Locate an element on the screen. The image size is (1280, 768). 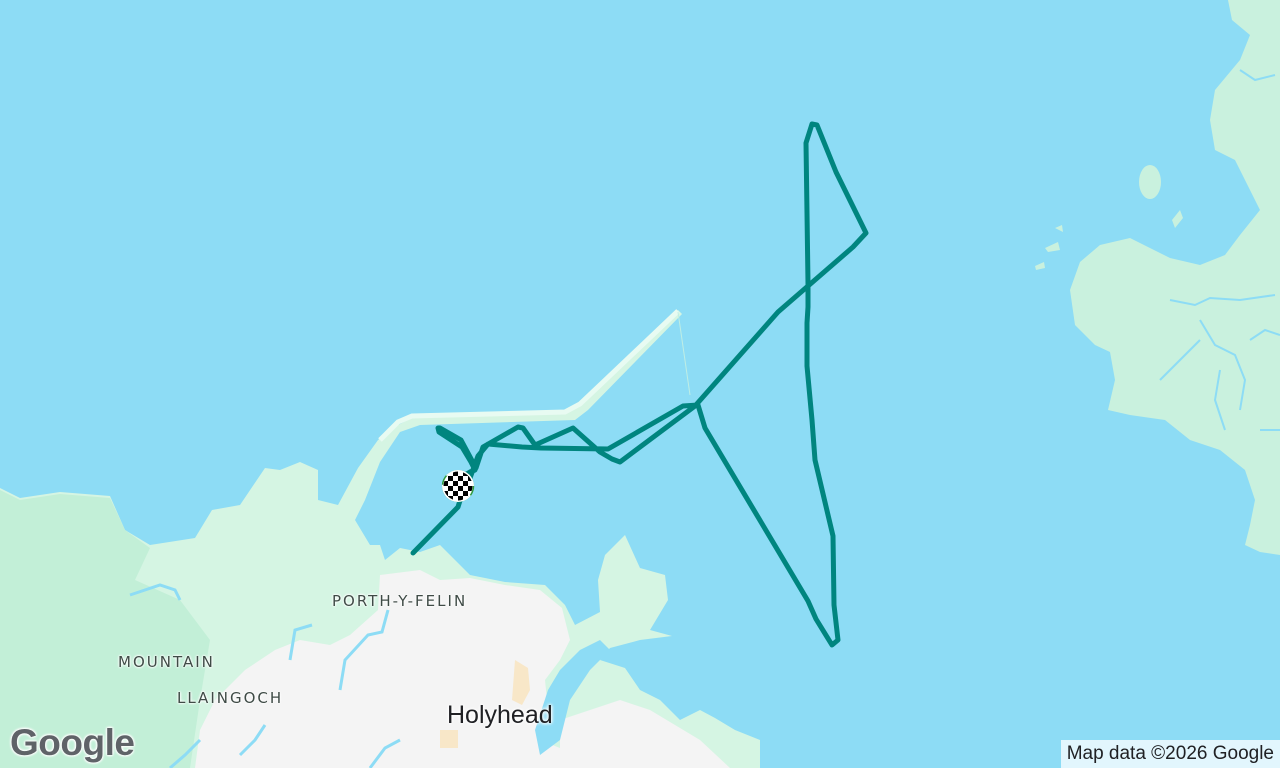
place-label-mountain: MOUNTAIN is located at coordinates (166, 662).